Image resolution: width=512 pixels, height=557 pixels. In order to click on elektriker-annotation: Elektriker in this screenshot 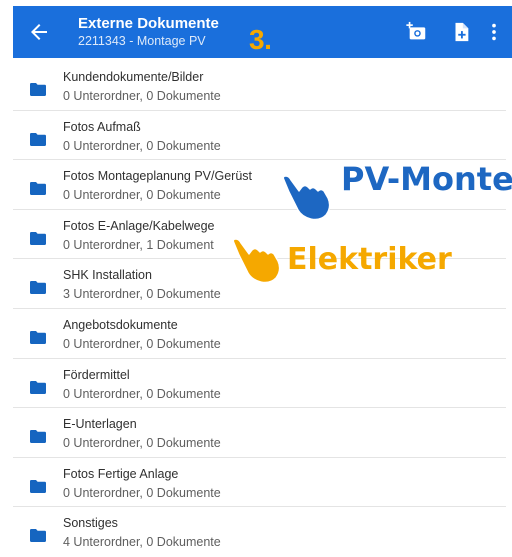, I will do `click(369, 259)`.